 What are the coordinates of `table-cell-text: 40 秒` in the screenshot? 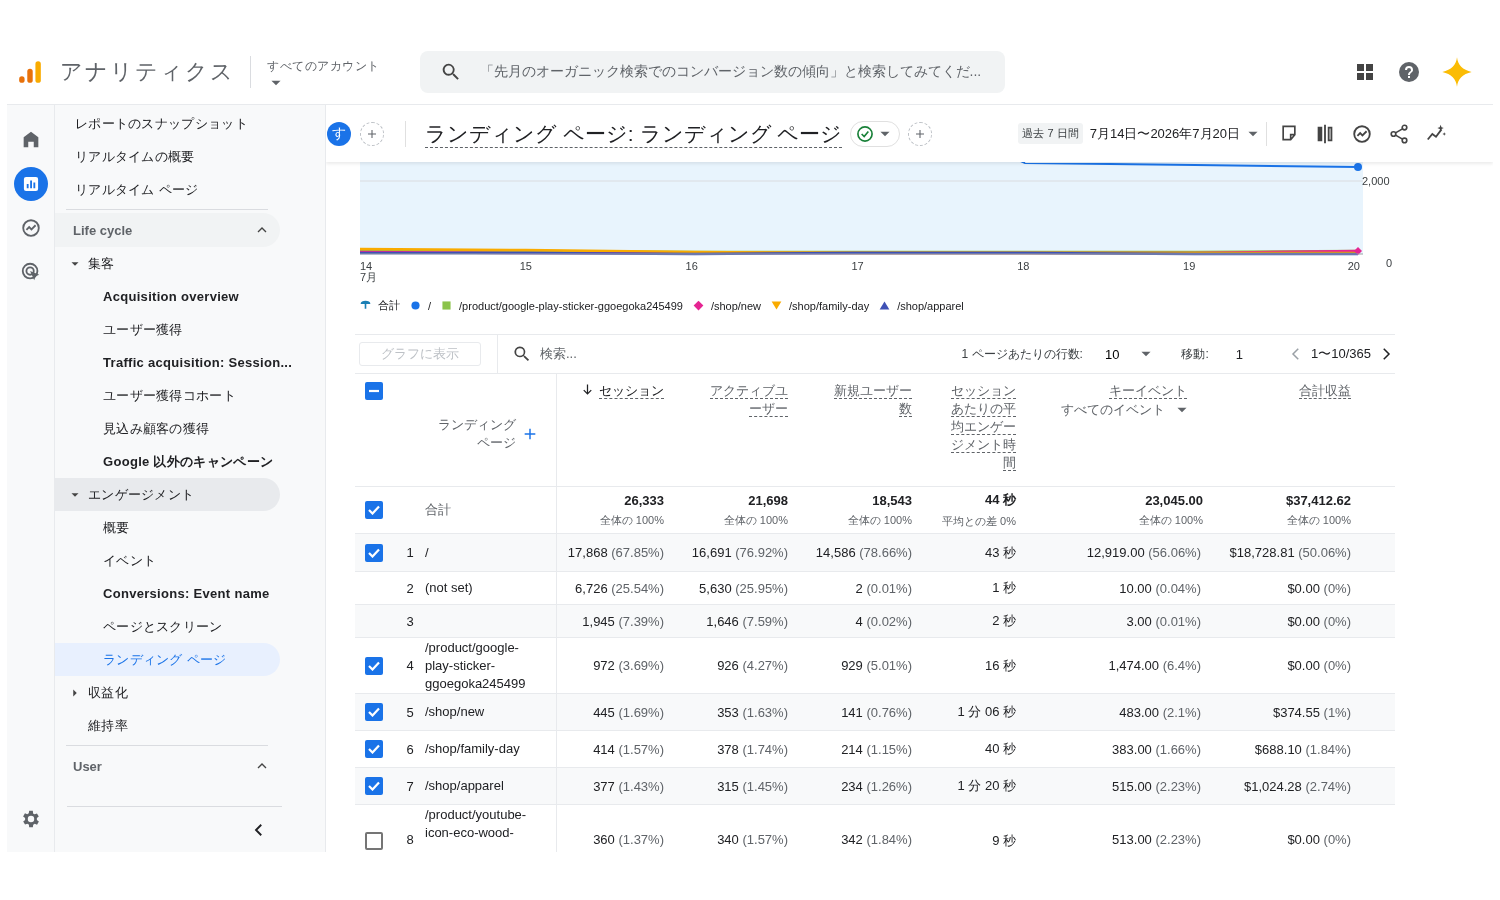 It's located at (1000, 749).